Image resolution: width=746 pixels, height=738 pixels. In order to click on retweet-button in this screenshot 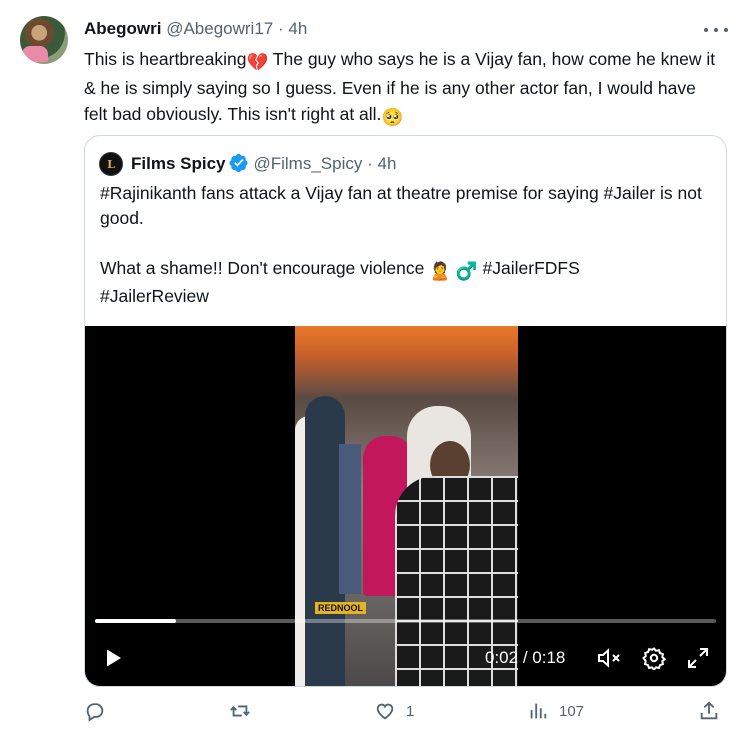, I will do `click(245, 711)`.